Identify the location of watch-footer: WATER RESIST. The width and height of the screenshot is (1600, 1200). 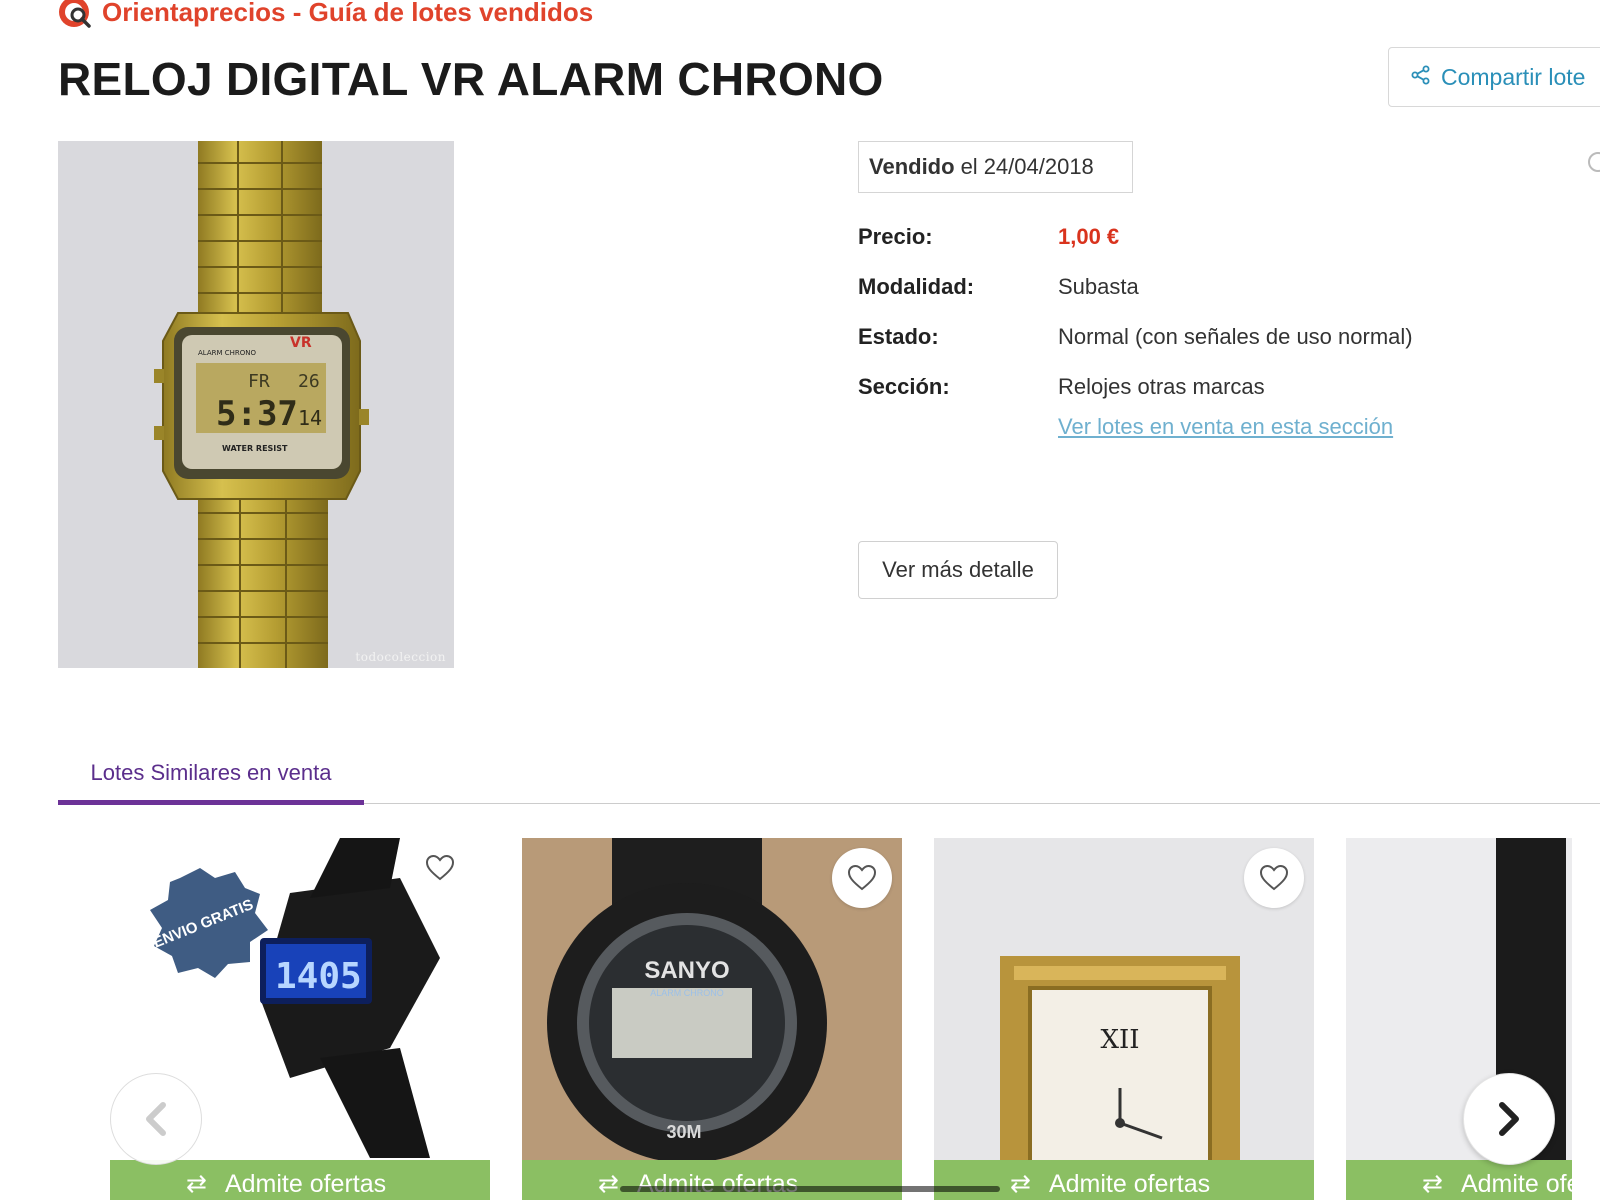
(255, 448).